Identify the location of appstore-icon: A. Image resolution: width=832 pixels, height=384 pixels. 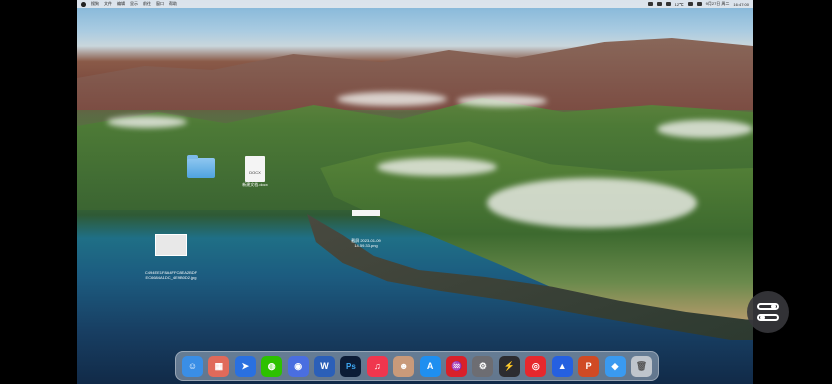
(430, 366).